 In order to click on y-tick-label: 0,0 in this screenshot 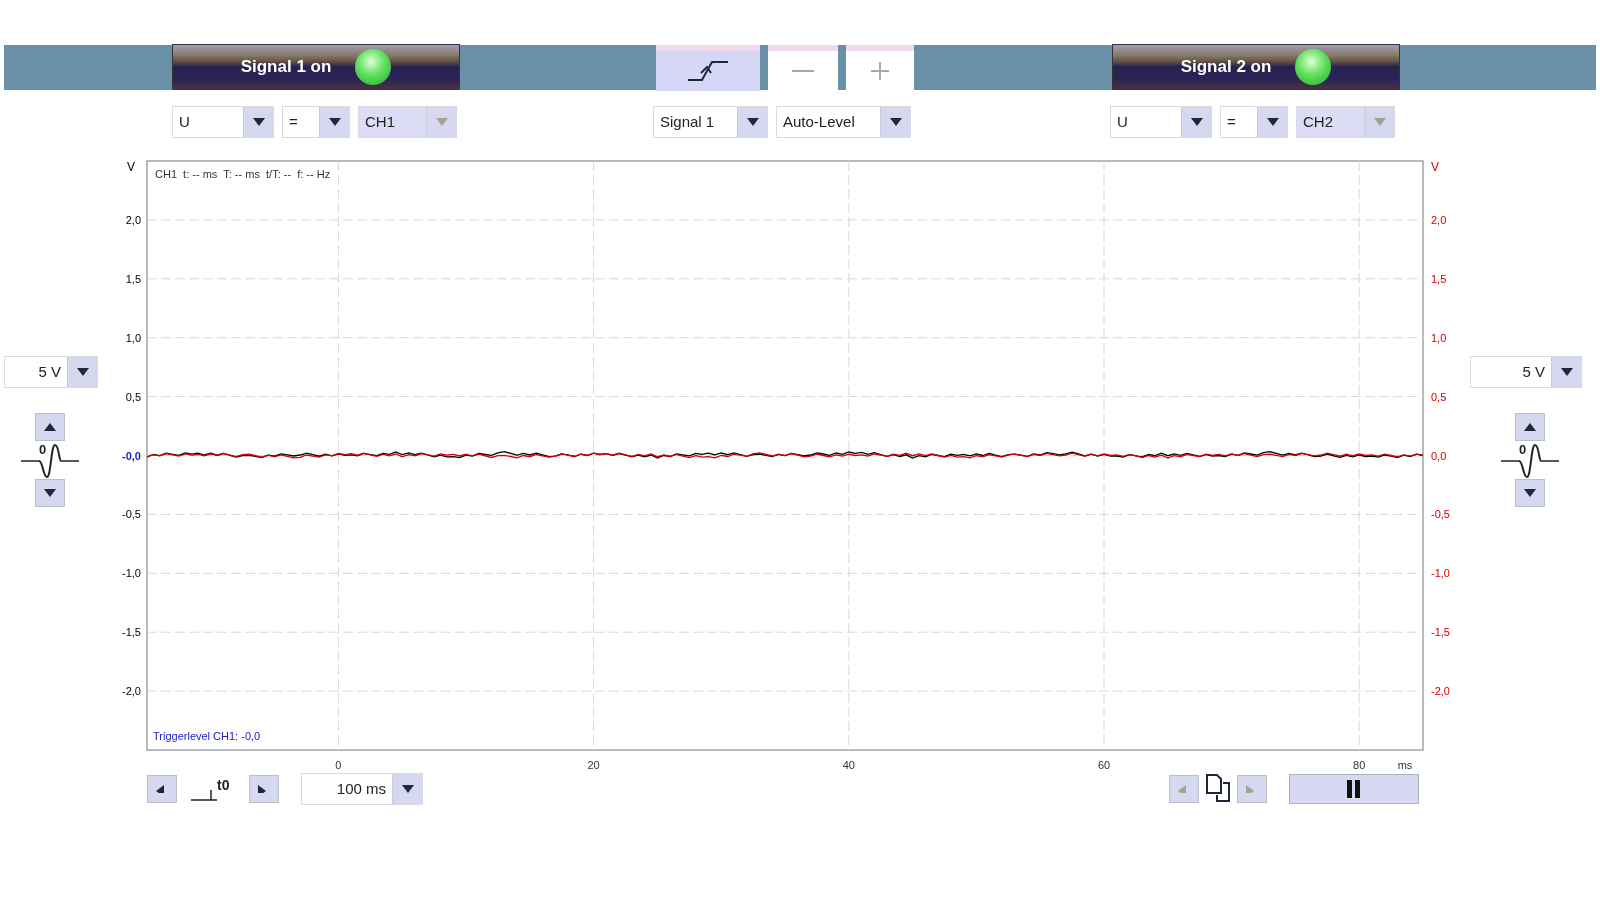, I will do `click(1439, 455)`.